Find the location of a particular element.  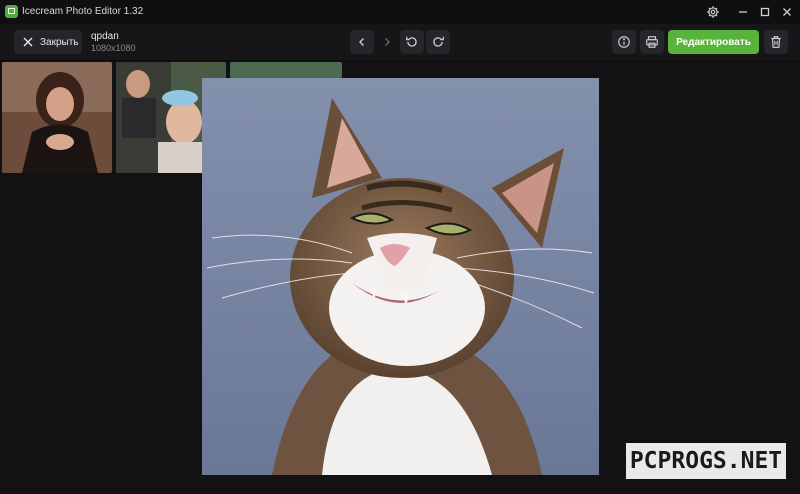

rotate-left-icon is located at coordinates (411, 41).